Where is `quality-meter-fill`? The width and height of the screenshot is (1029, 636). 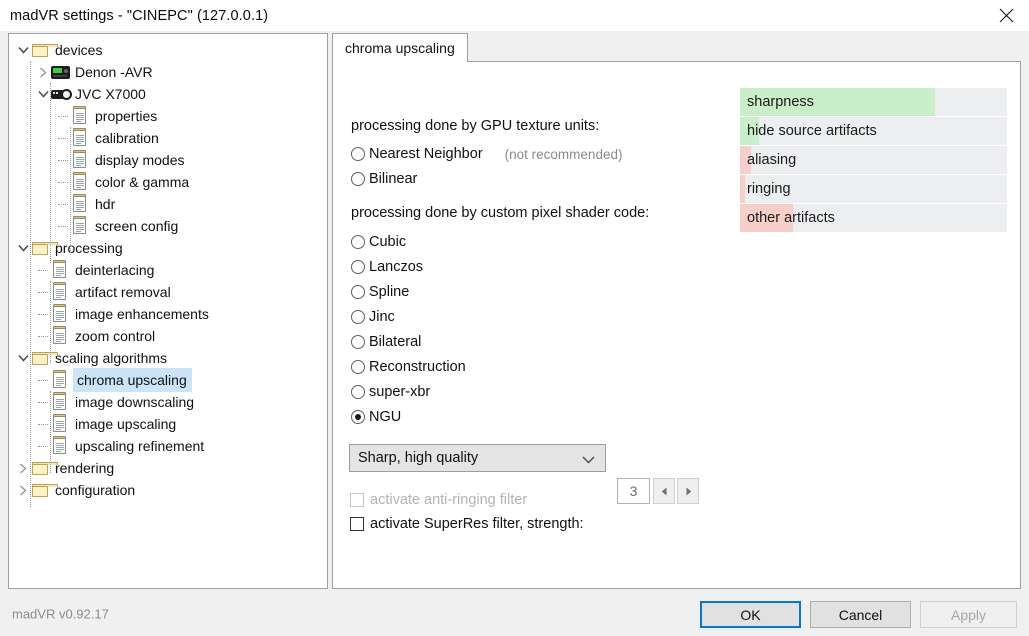
quality-meter-fill is located at coordinates (743, 189).